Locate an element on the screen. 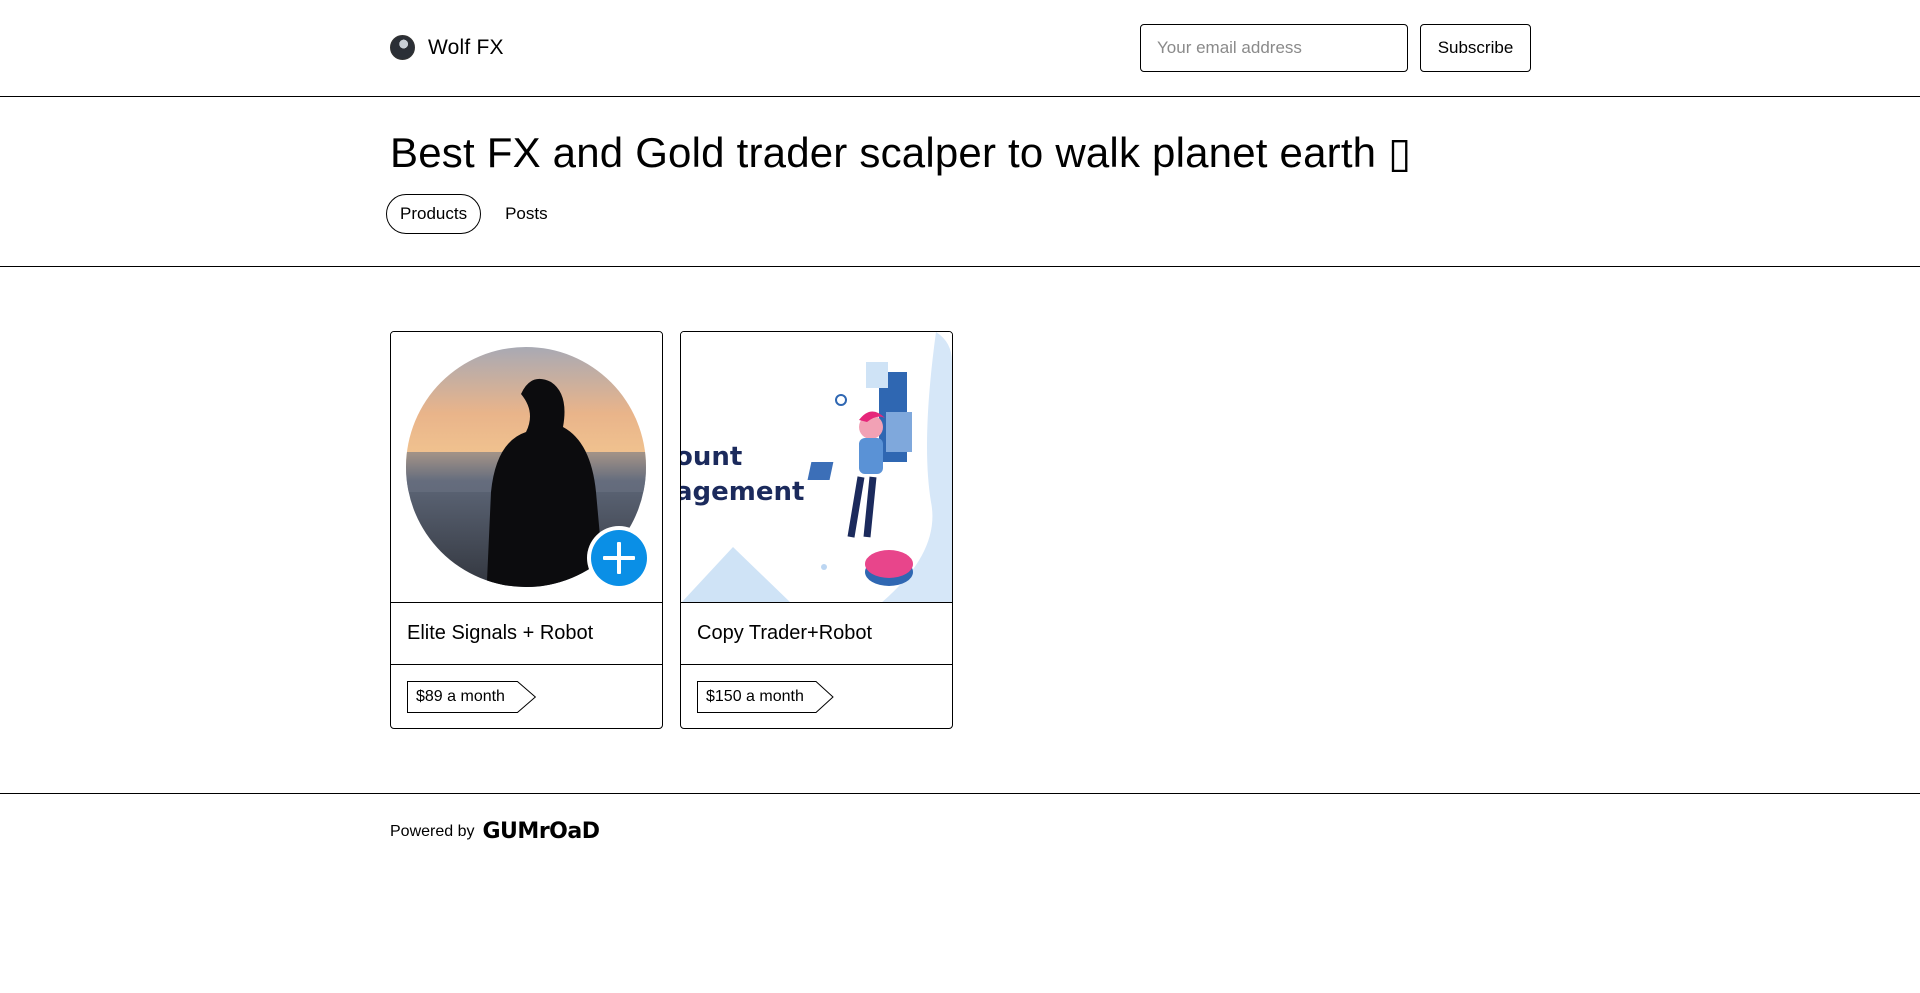 The image size is (1920, 993). product-card: Elite Signals + Robot $89 a month is located at coordinates (526, 530).